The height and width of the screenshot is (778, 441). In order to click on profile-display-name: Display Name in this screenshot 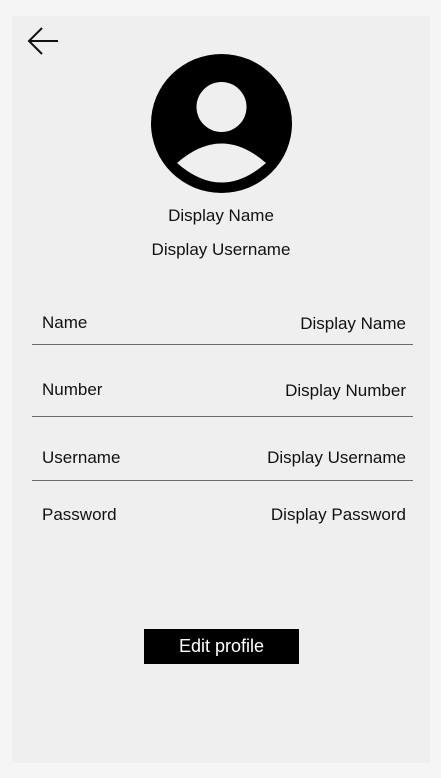, I will do `click(221, 215)`.